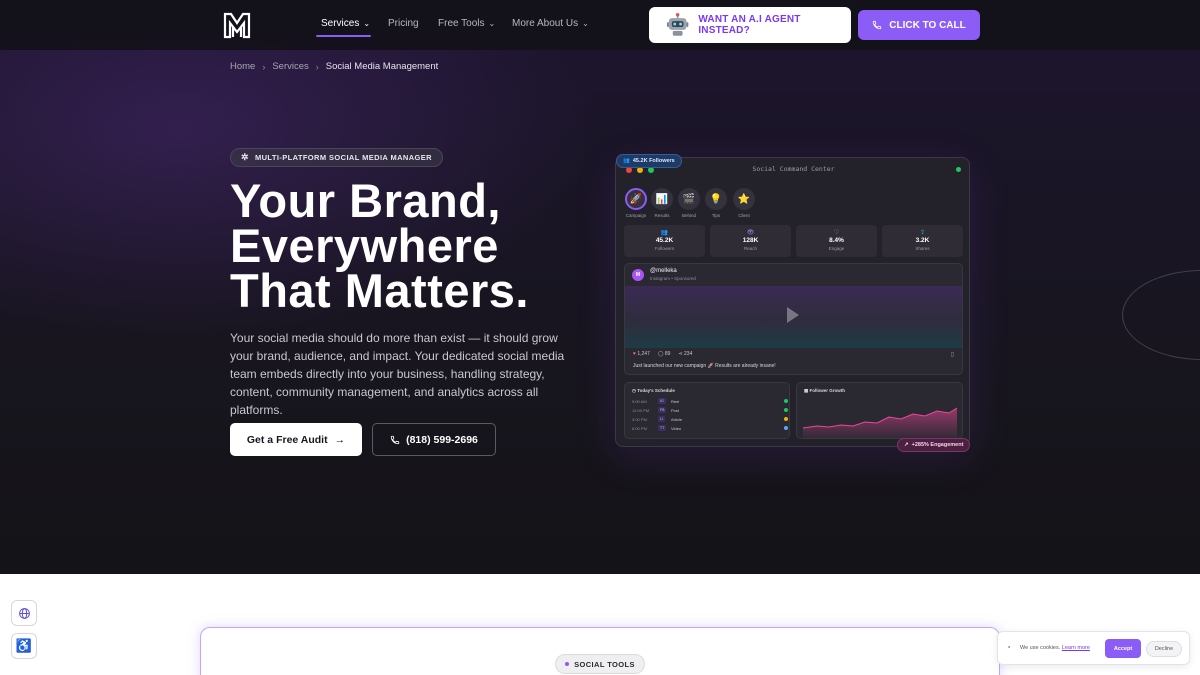  Describe the element at coordinates (906, 445) in the screenshot. I see `trending-up-icon: ↗` at that location.